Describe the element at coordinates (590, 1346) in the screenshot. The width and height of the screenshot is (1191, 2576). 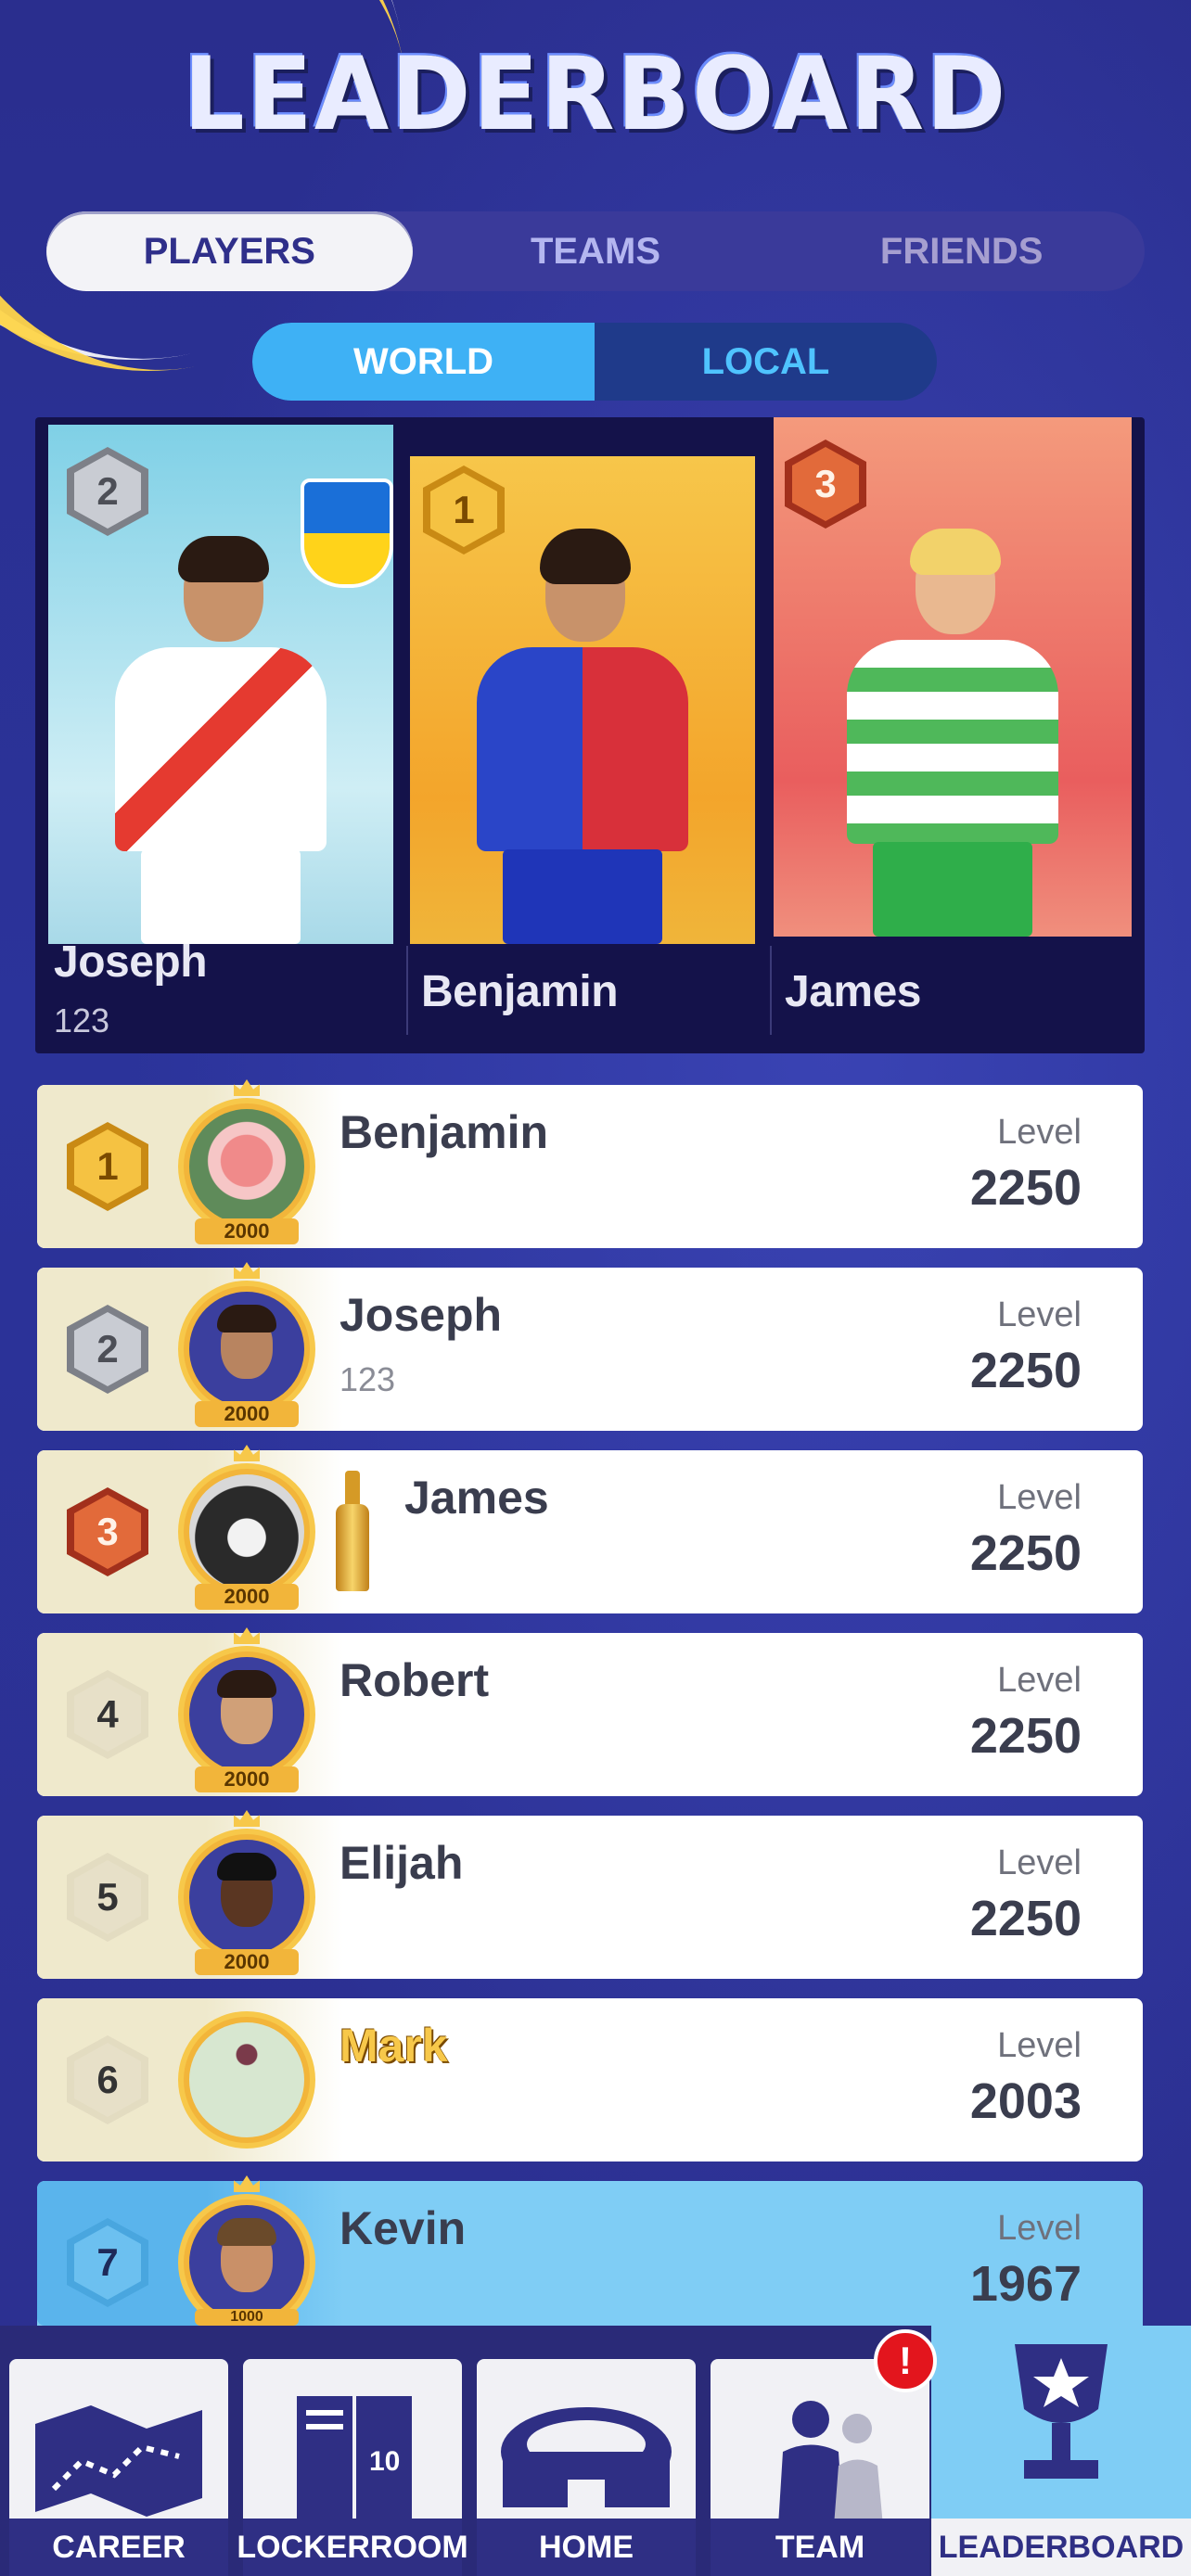
I see `leaderboard-row: 2 2000 Joseph 123 Level 2250` at that location.